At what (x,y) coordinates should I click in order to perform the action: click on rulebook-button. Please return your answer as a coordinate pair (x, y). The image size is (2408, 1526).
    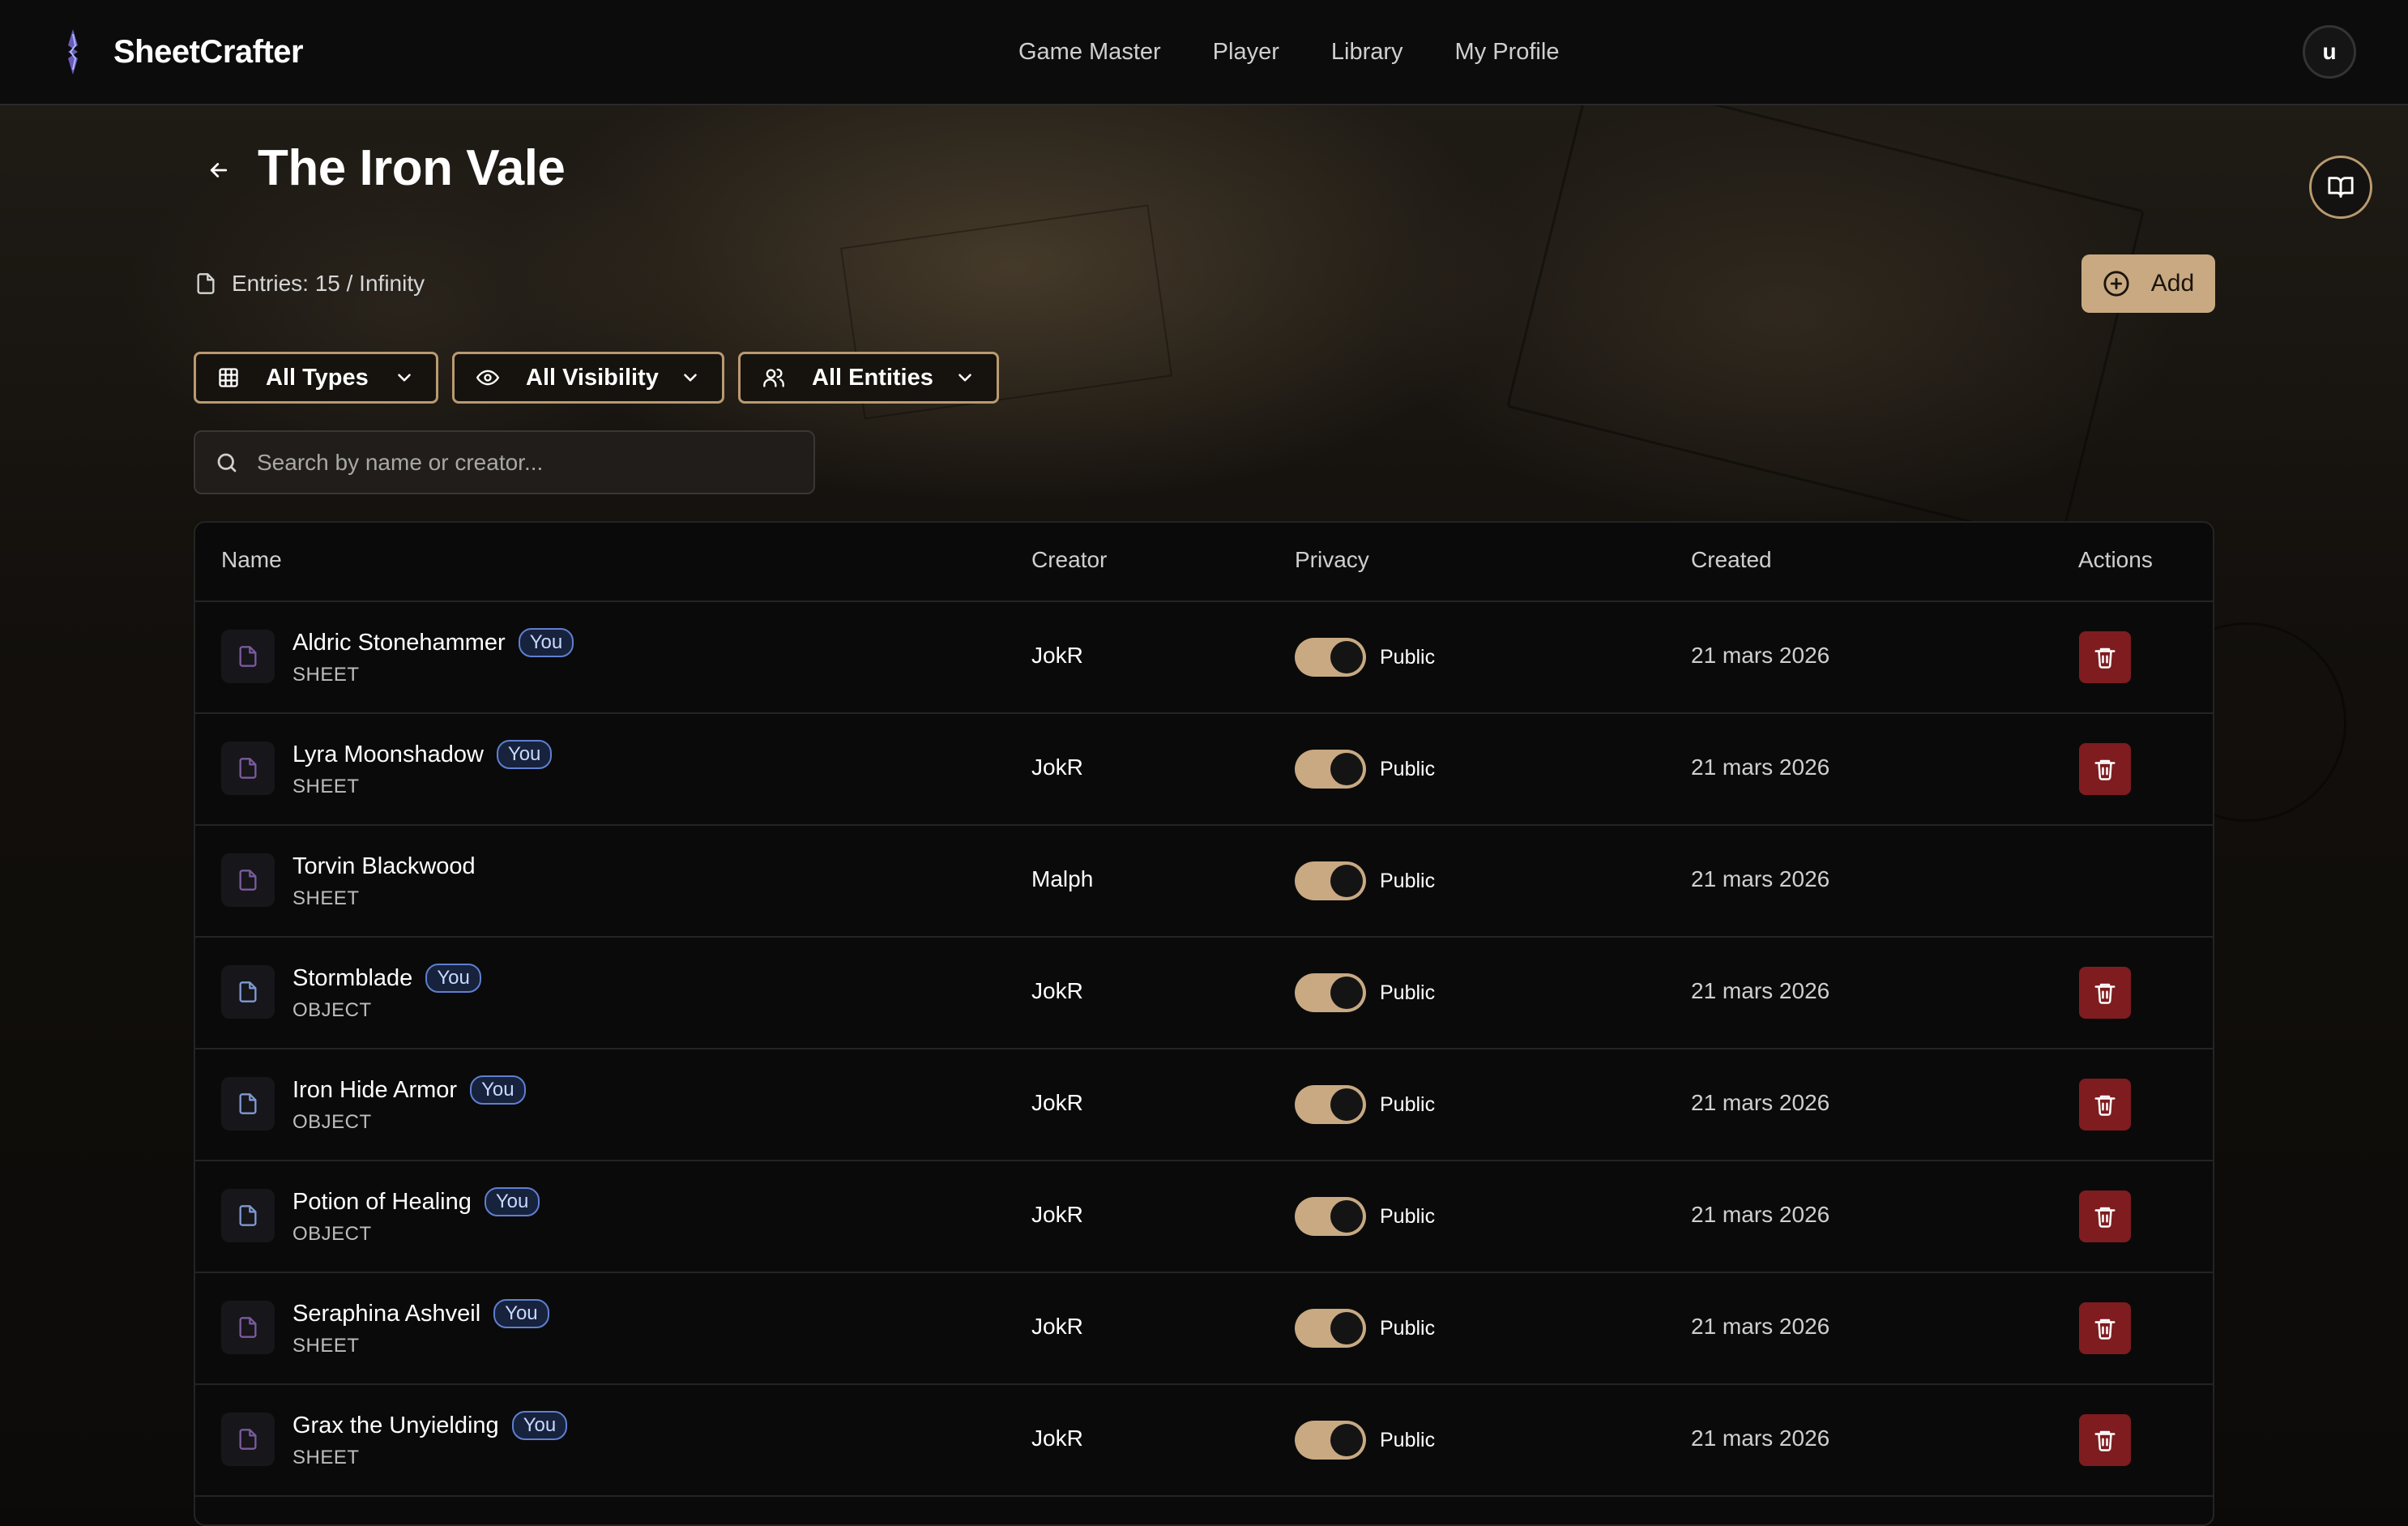
    Looking at the image, I should click on (2340, 187).